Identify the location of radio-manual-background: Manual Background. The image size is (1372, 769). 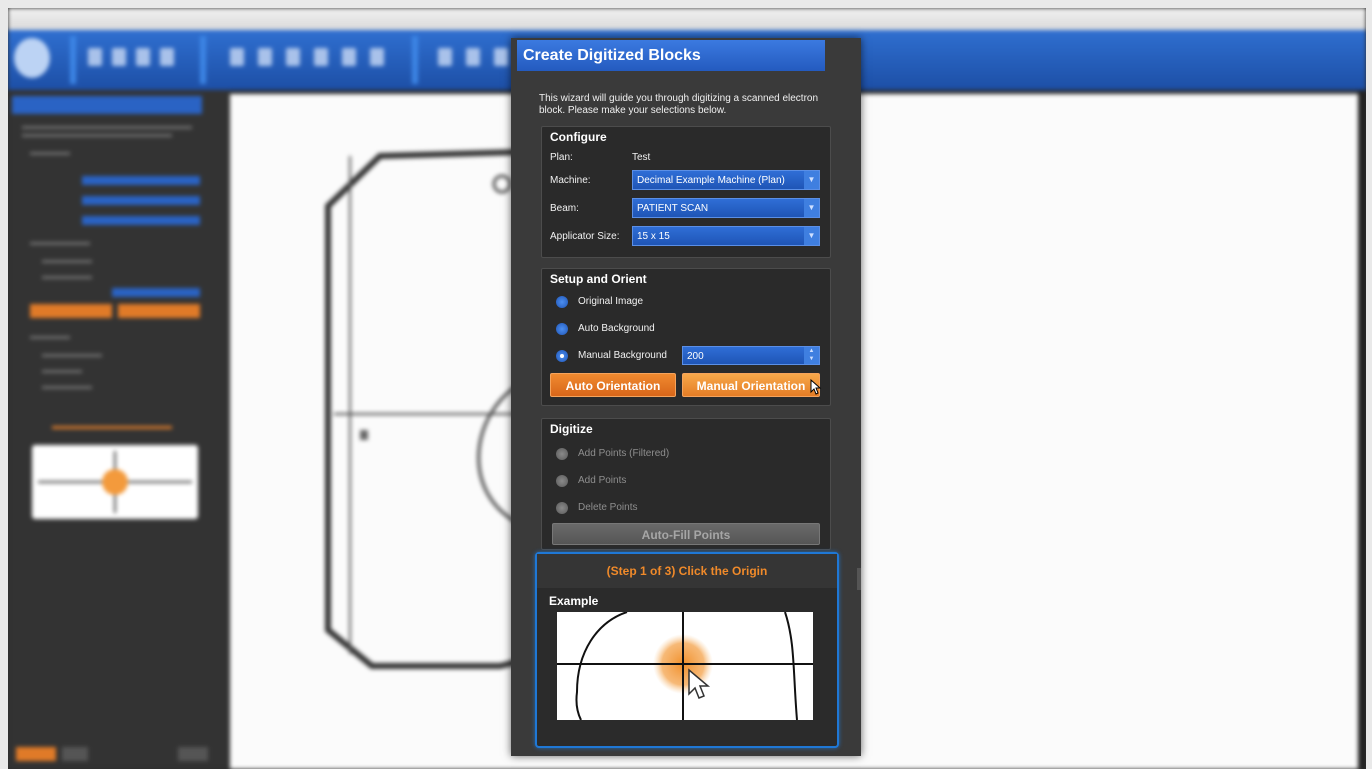
(621, 356).